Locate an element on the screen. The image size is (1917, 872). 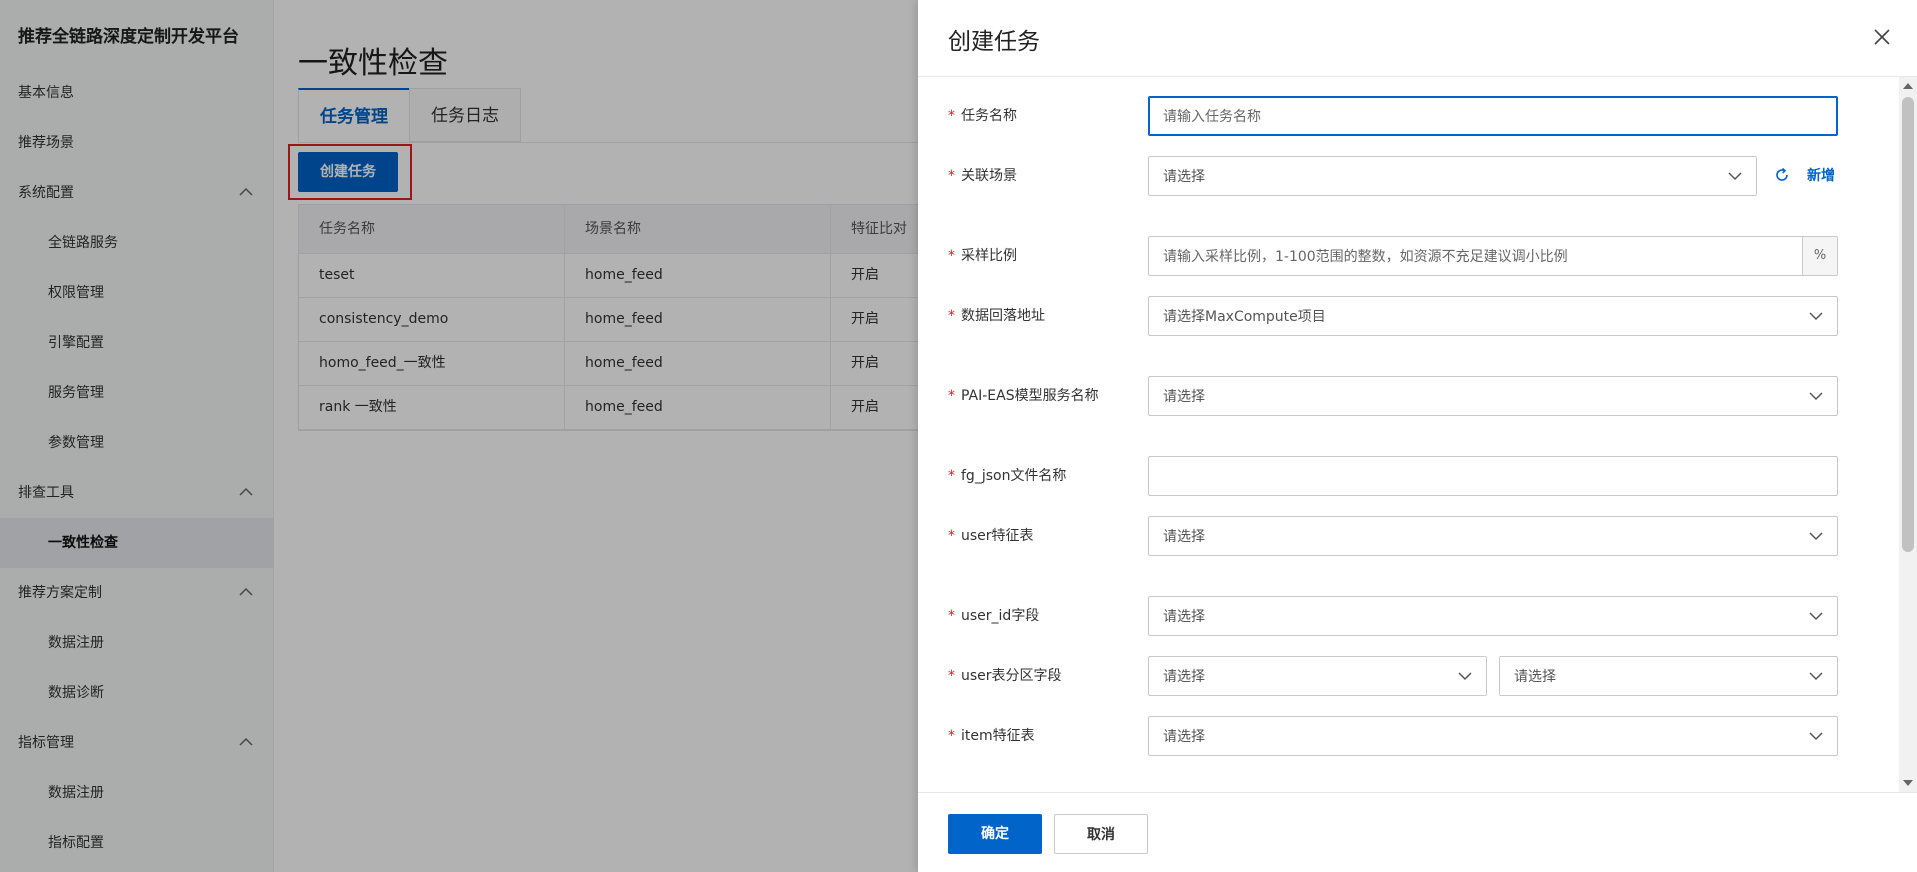
user-id-select: 请选择 is located at coordinates (1493, 616).